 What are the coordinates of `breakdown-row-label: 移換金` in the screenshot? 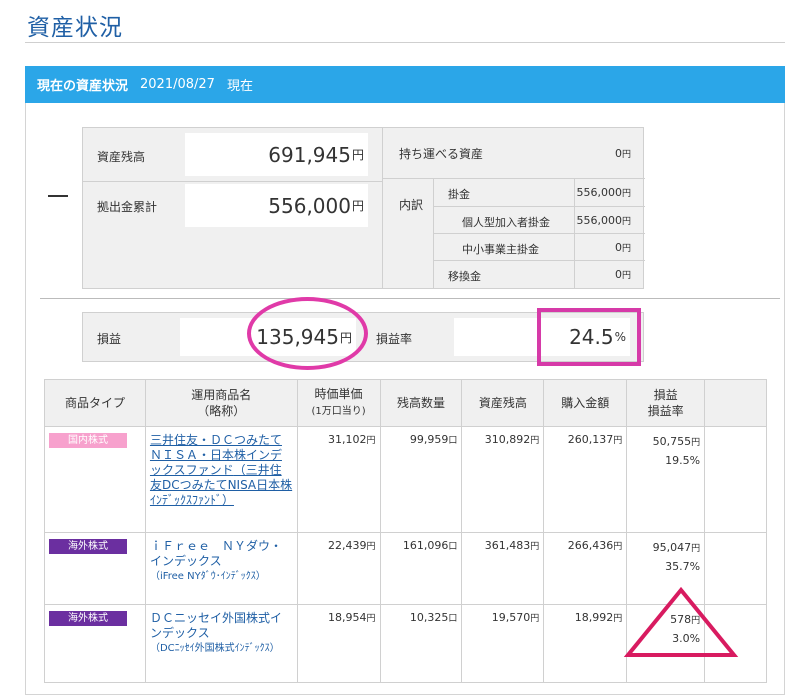 It's located at (464, 276).